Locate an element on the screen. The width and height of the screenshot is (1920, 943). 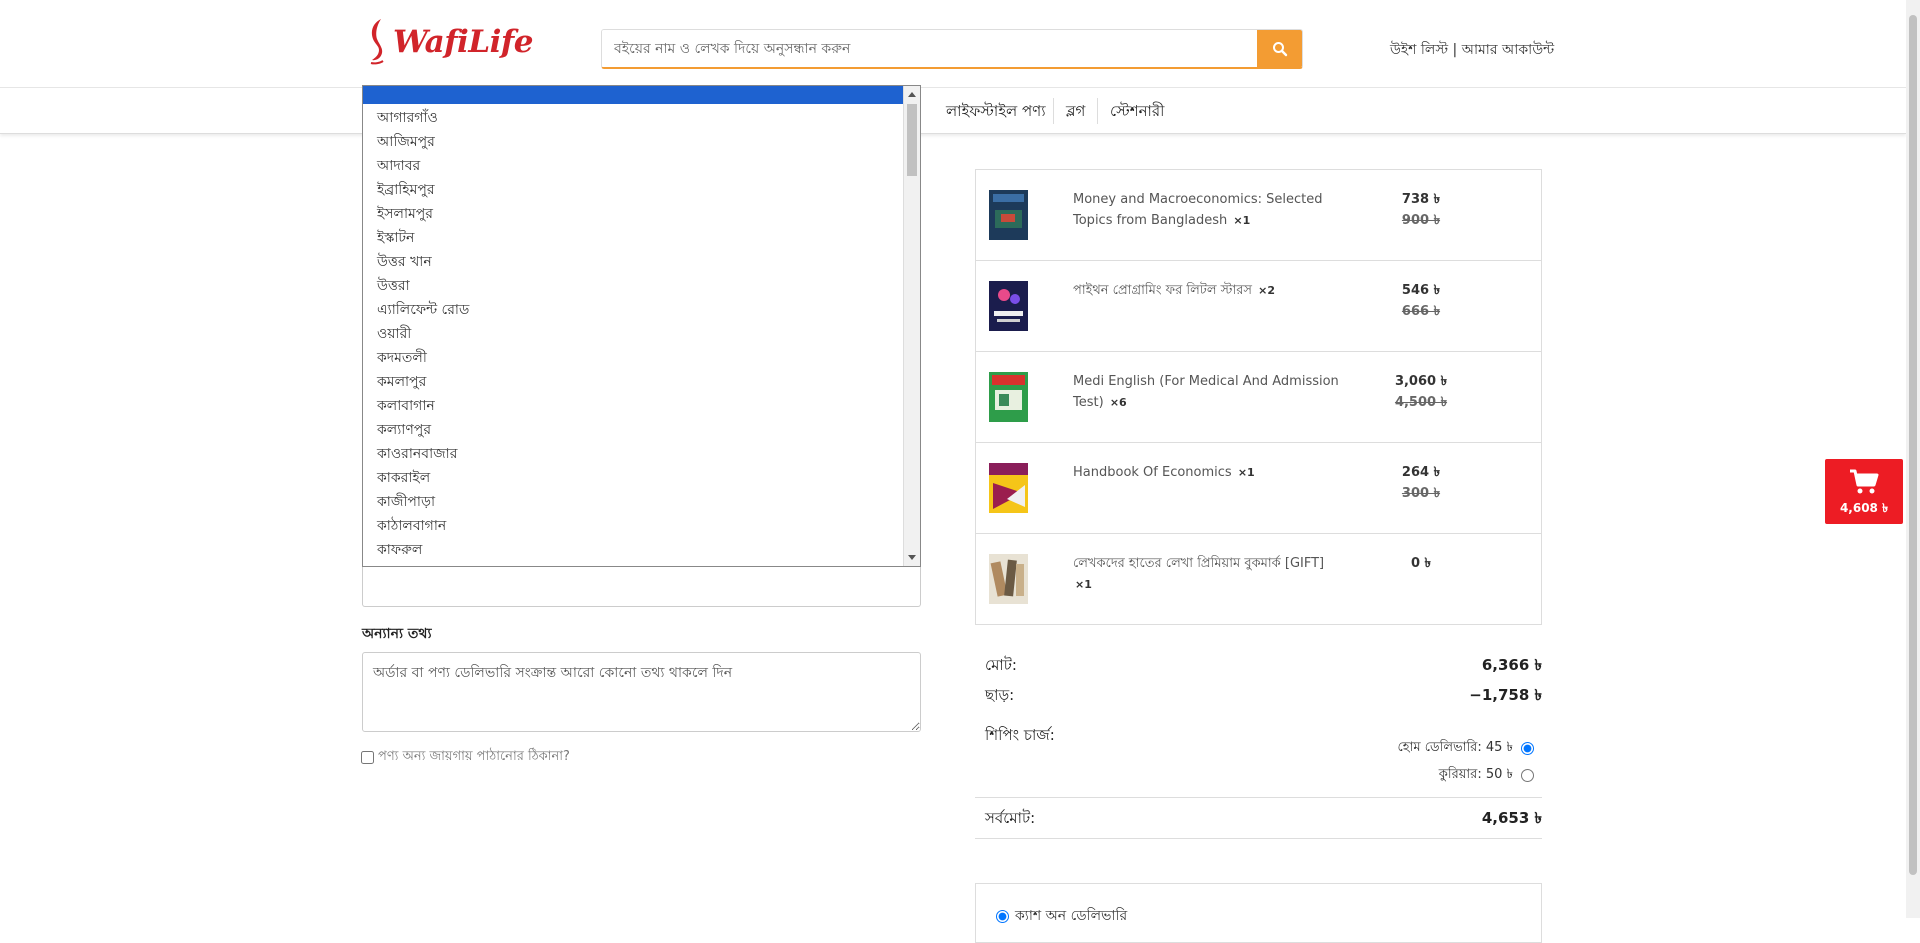
alt-address-option: পণ্য অন্য জায়গায় পাঠানোর ঠিকানা? is located at coordinates (465, 757).